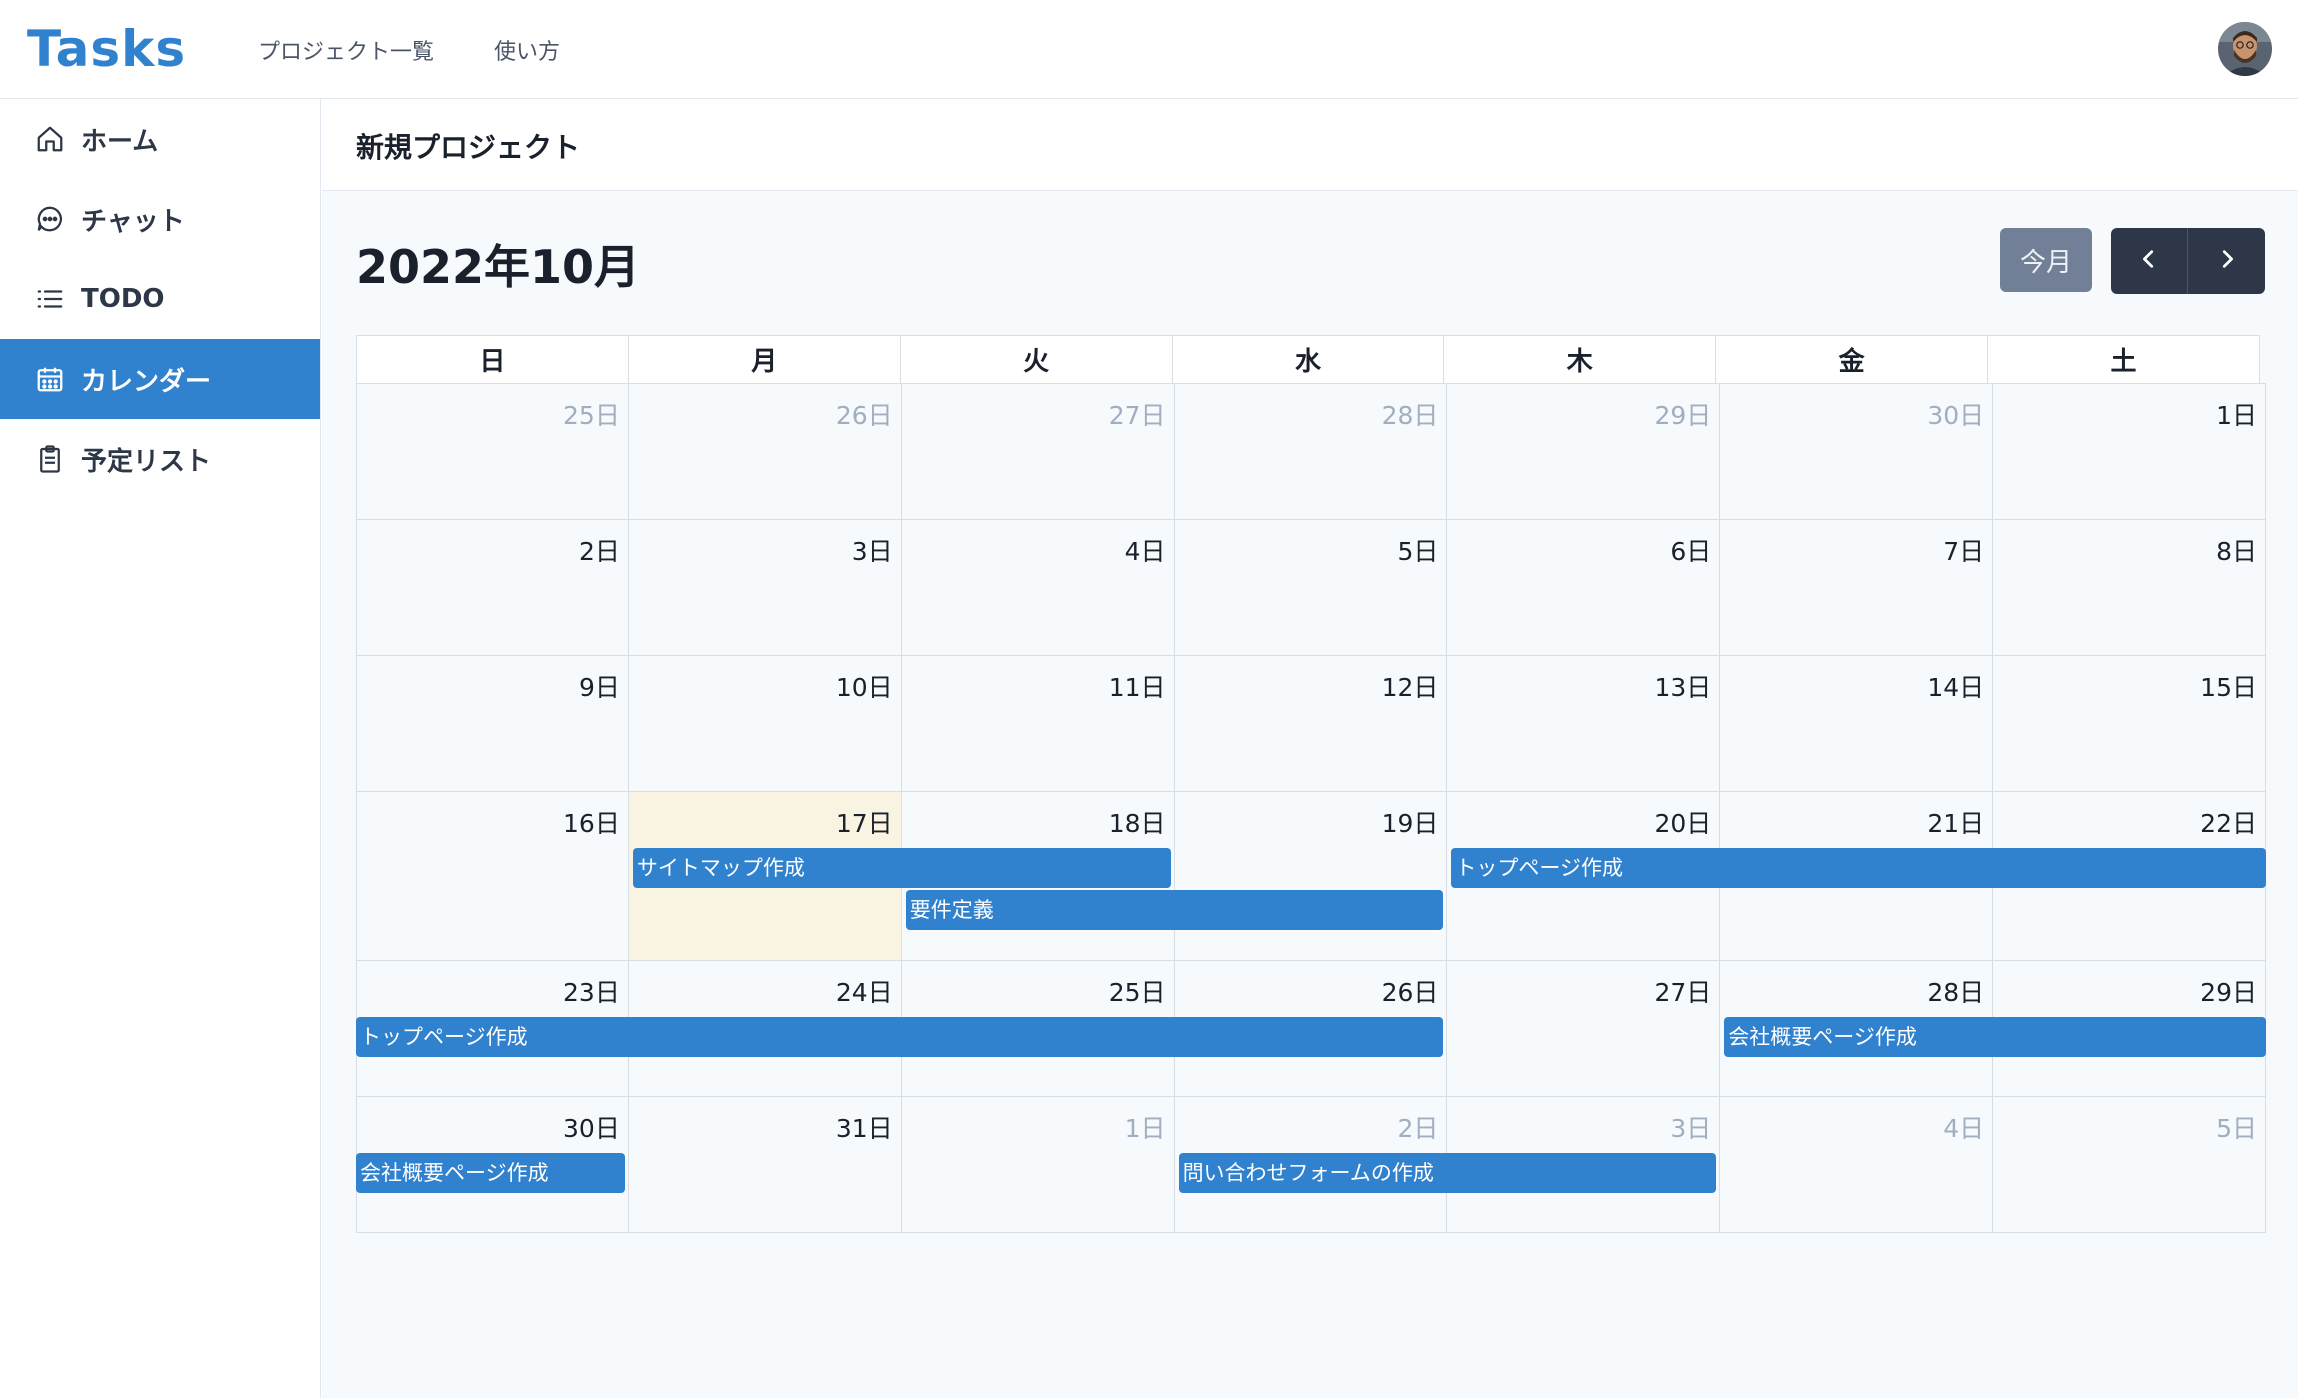  I want to click on nav-how-to-link: 使い方, so click(527, 50).